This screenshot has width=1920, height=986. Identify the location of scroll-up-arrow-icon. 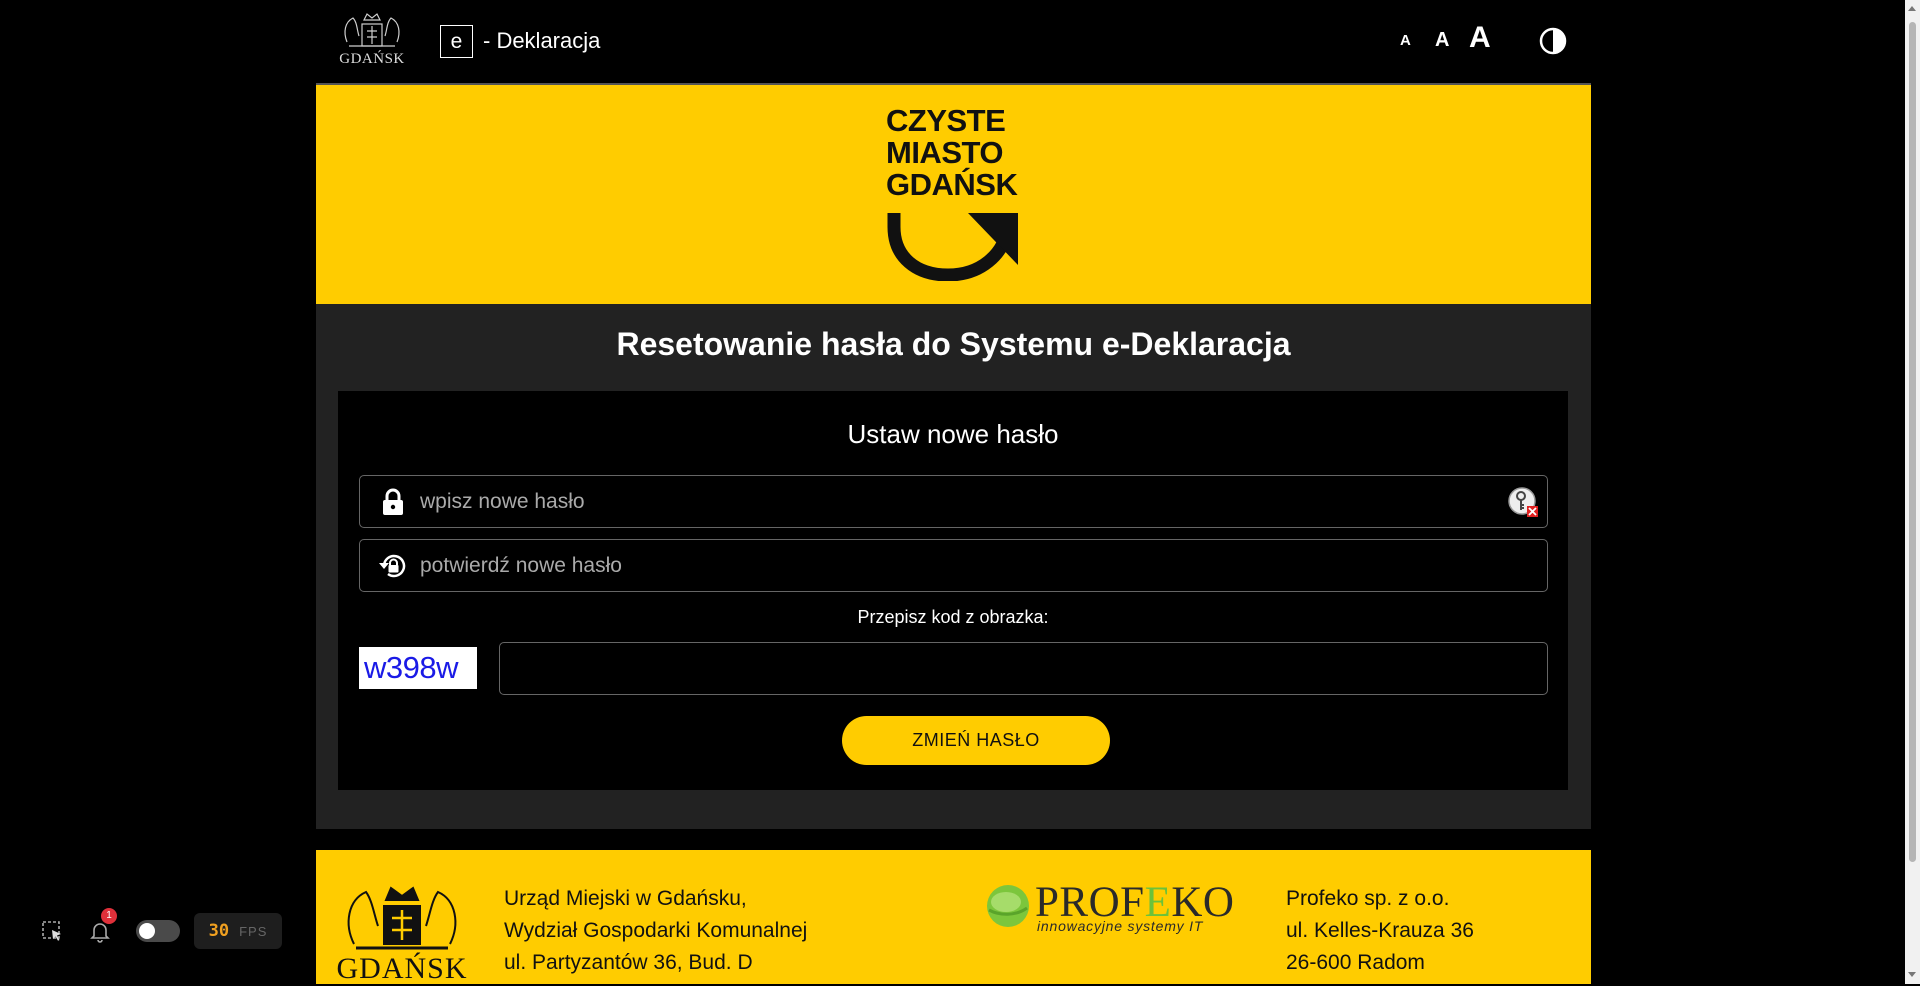
(1912, 8).